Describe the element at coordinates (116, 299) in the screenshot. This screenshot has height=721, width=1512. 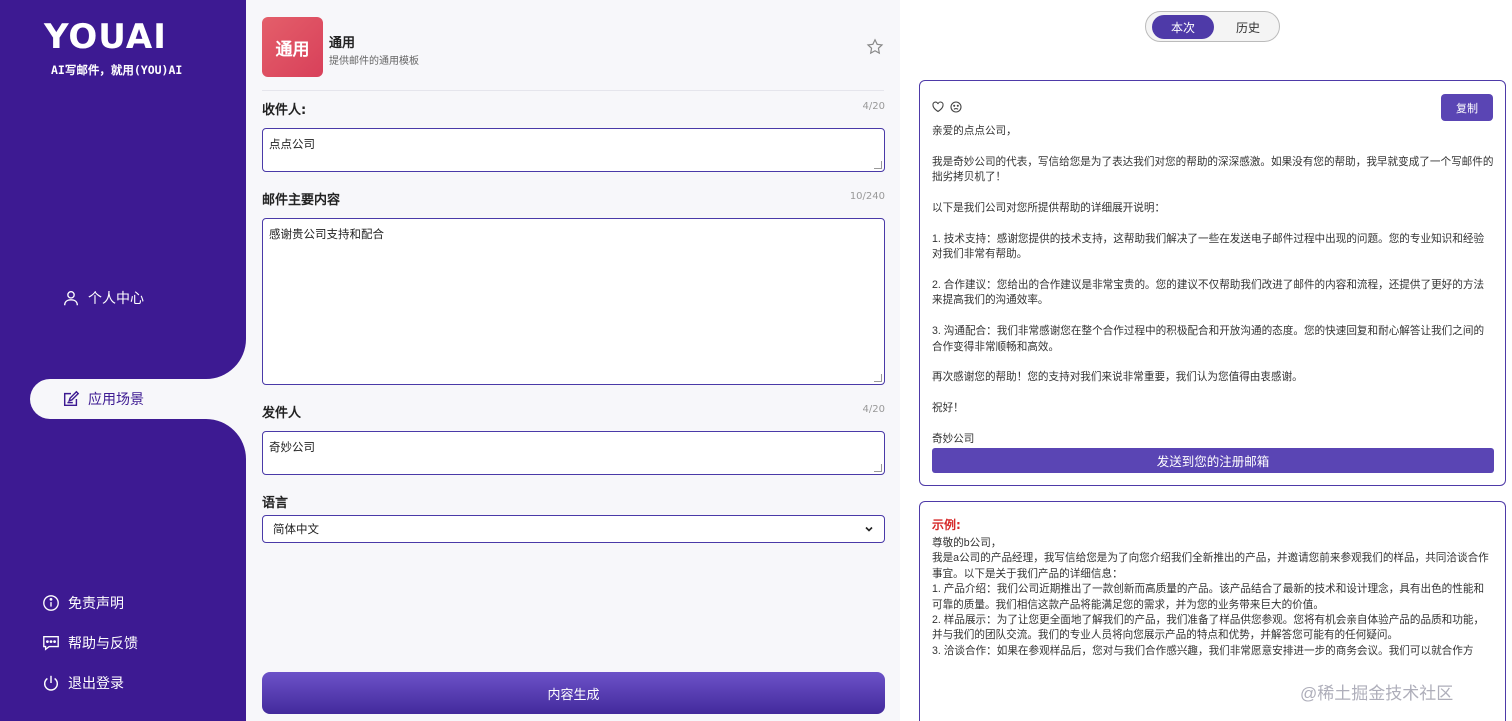
I see `nav-item-label: 个人中心` at that location.